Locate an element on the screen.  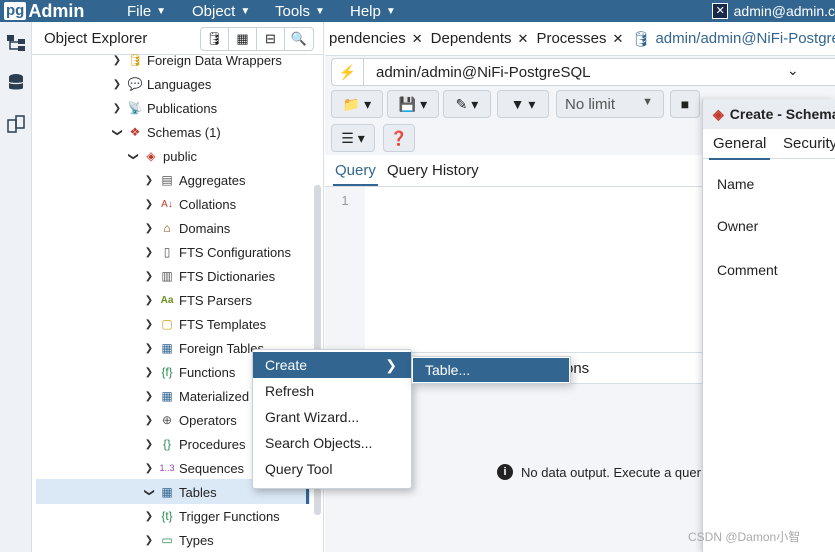
aggregate-icon: ▤ is located at coordinates (167, 180).